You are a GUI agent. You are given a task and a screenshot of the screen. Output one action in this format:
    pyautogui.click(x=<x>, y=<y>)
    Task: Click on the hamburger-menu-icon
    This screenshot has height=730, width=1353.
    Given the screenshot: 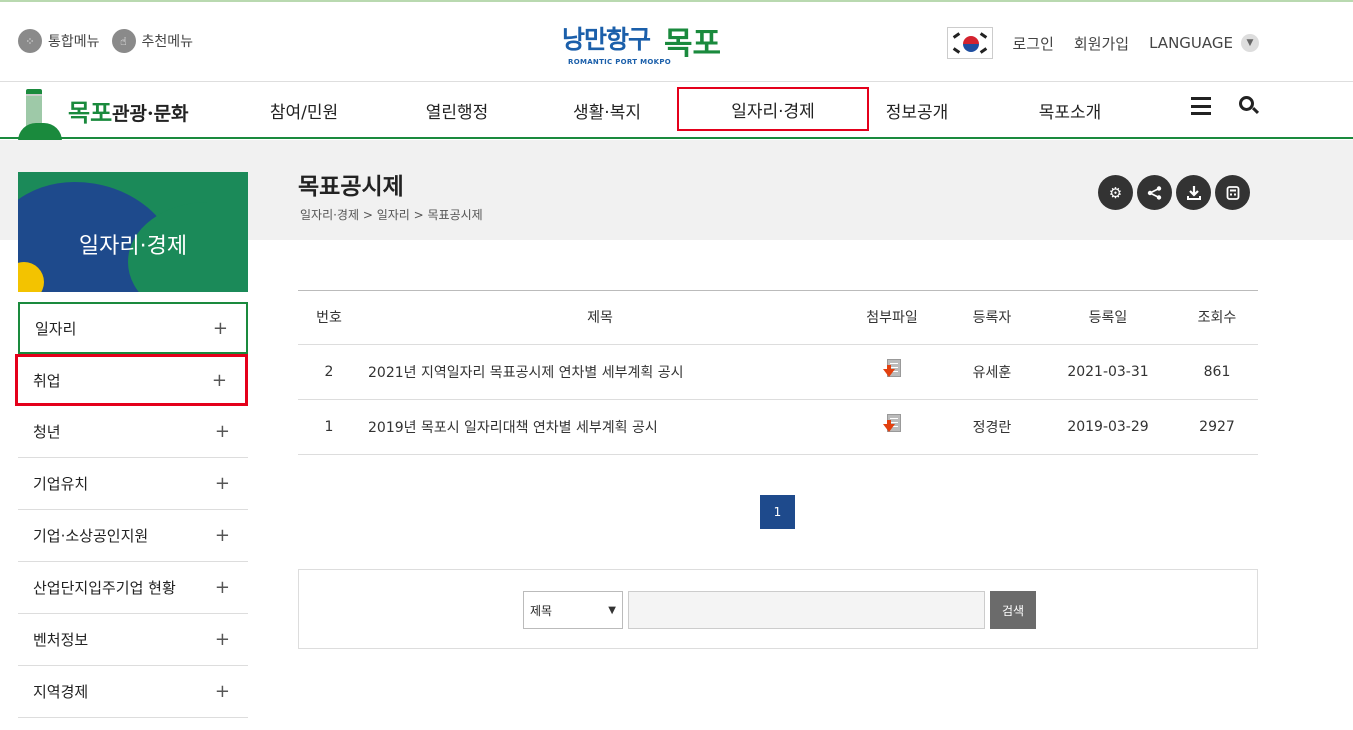 What is the action you would take?
    pyautogui.click(x=1201, y=106)
    